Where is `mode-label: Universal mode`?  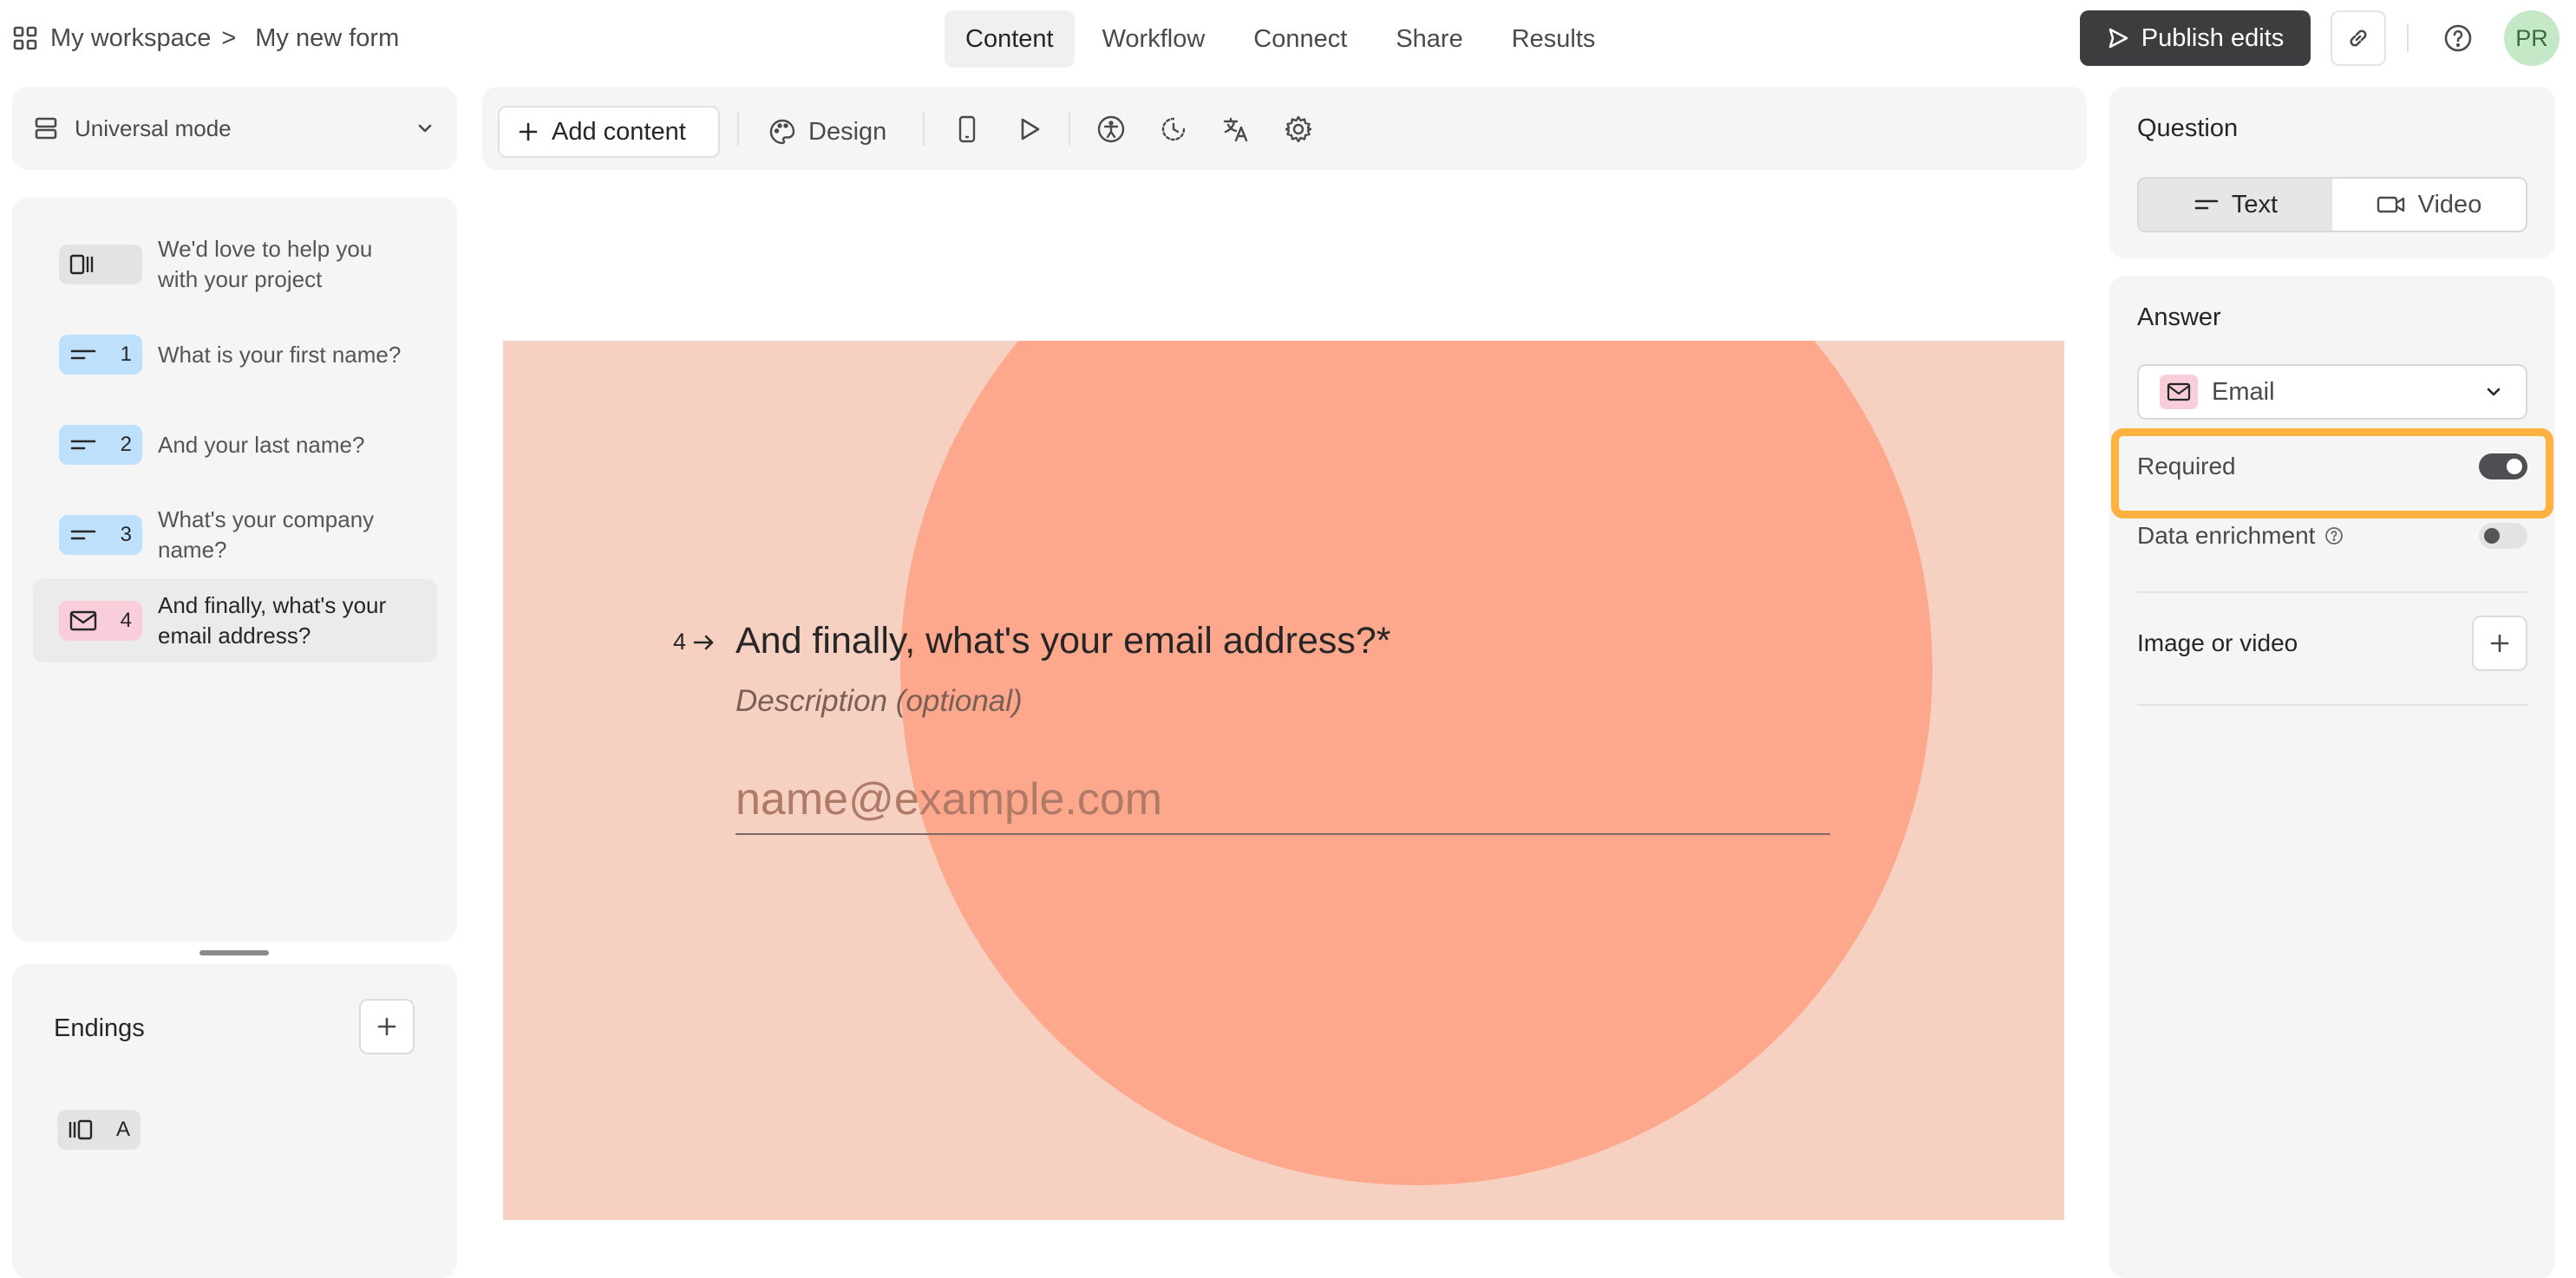
mode-label: Universal mode is located at coordinates (153, 128).